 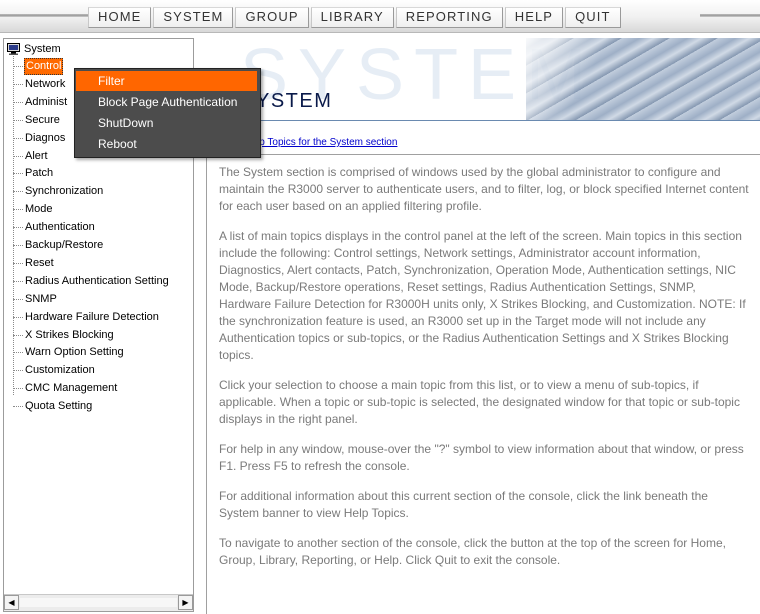 I want to click on tree-item-label: Quota Setting, so click(x=59, y=406).